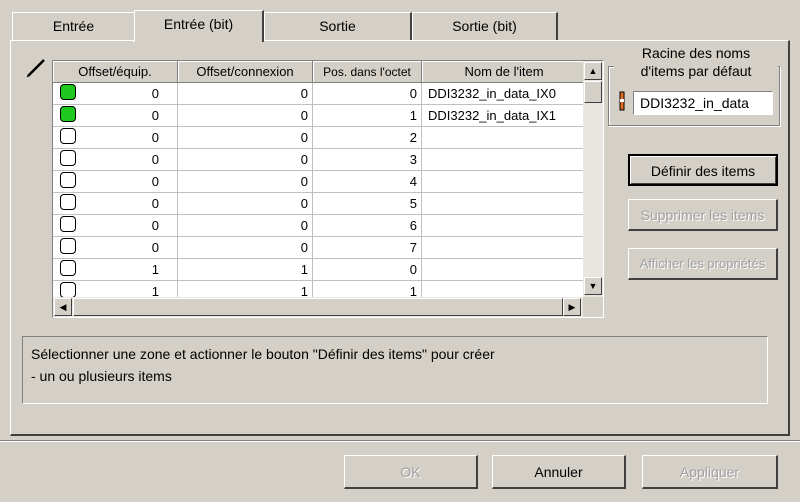  I want to click on scroll-up-button: ▲, so click(593, 71).